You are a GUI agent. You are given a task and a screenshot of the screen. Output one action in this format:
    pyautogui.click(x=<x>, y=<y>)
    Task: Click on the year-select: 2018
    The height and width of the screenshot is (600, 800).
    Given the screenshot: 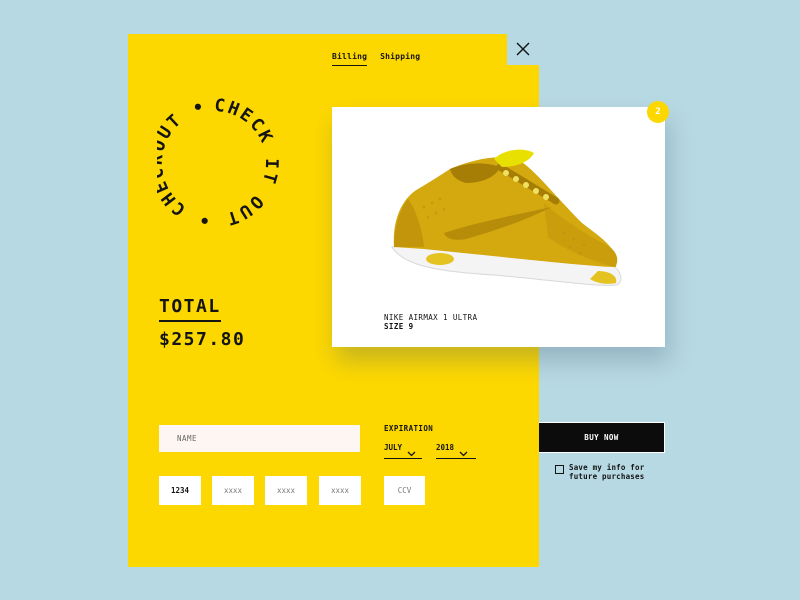 What is the action you would take?
    pyautogui.click(x=456, y=451)
    